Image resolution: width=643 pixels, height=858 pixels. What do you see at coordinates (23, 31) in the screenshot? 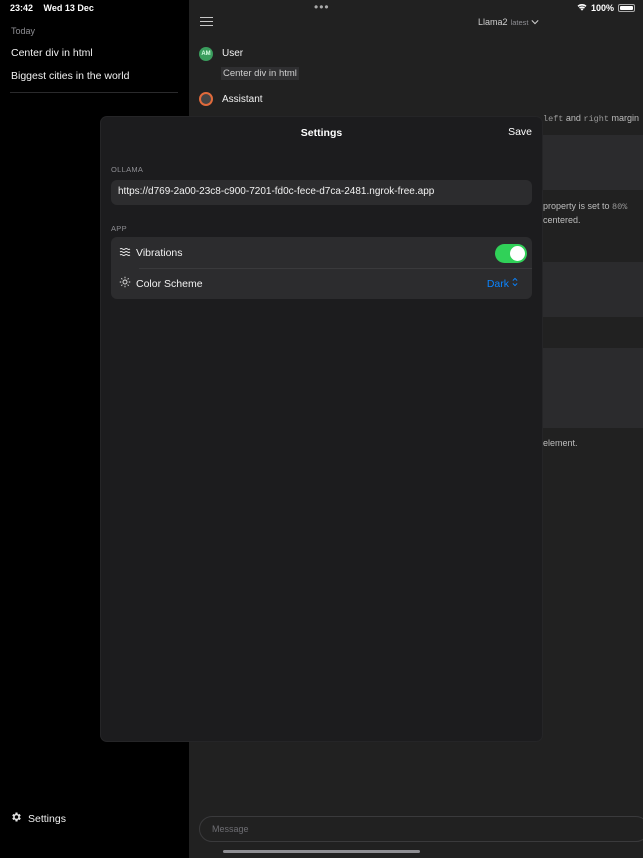
I see `section-today: Today` at bounding box center [23, 31].